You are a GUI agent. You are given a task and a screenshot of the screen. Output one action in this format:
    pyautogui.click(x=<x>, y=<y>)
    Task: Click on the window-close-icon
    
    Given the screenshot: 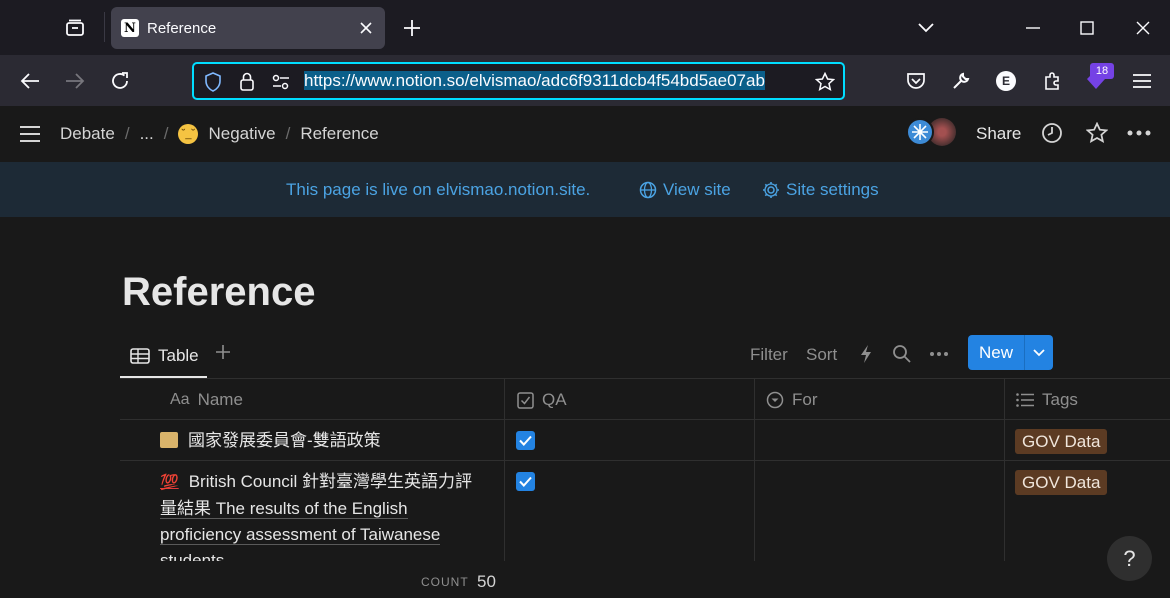 What is the action you would take?
    pyautogui.click(x=1143, y=28)
    